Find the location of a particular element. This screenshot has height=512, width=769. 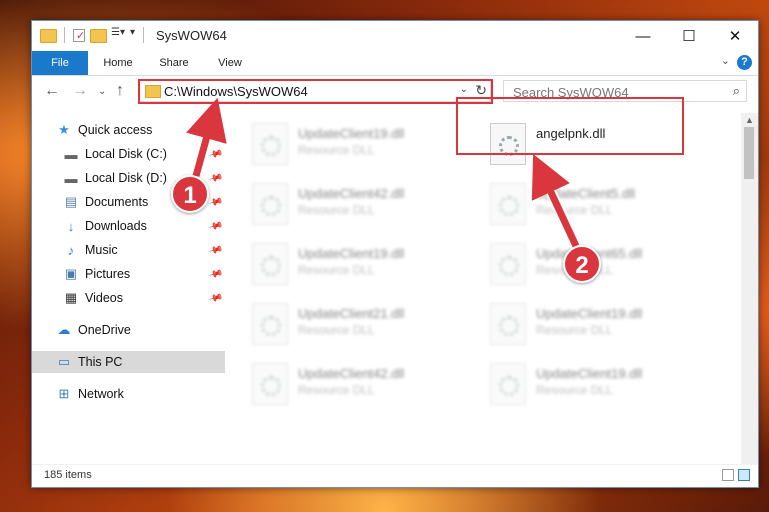

help-icon: ? is located at coordinates (744, 62).